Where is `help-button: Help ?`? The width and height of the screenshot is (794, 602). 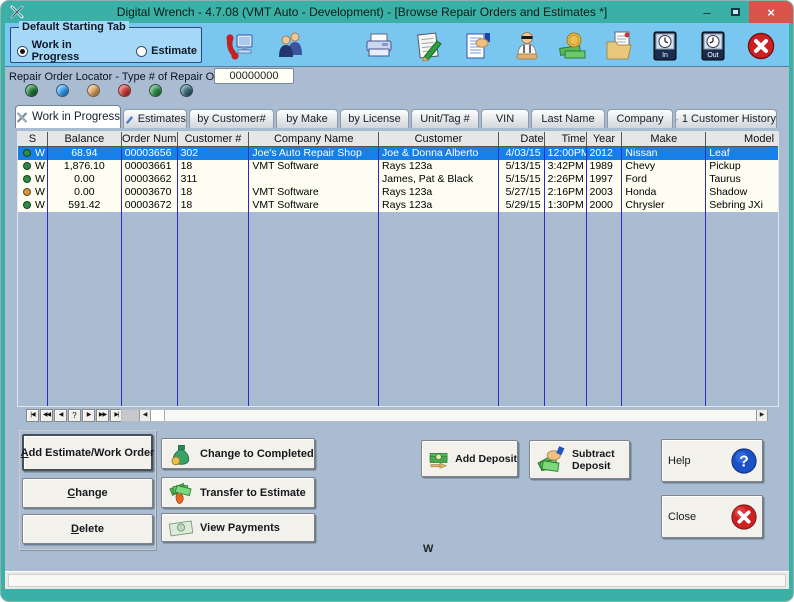 help-button: Help ? is located at coordinates (712, 460).